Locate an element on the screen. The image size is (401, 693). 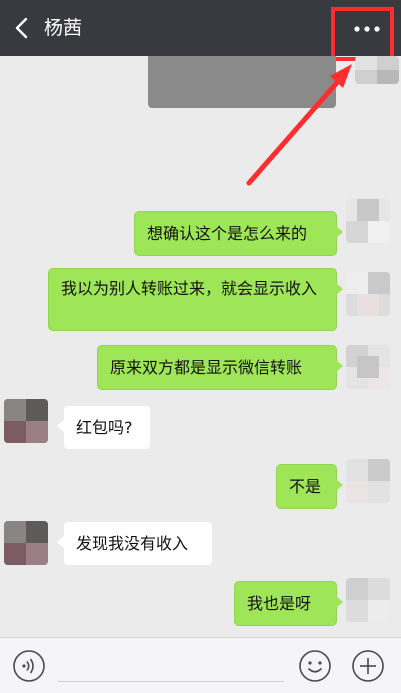
message-input is located at coordinates (171, 681).